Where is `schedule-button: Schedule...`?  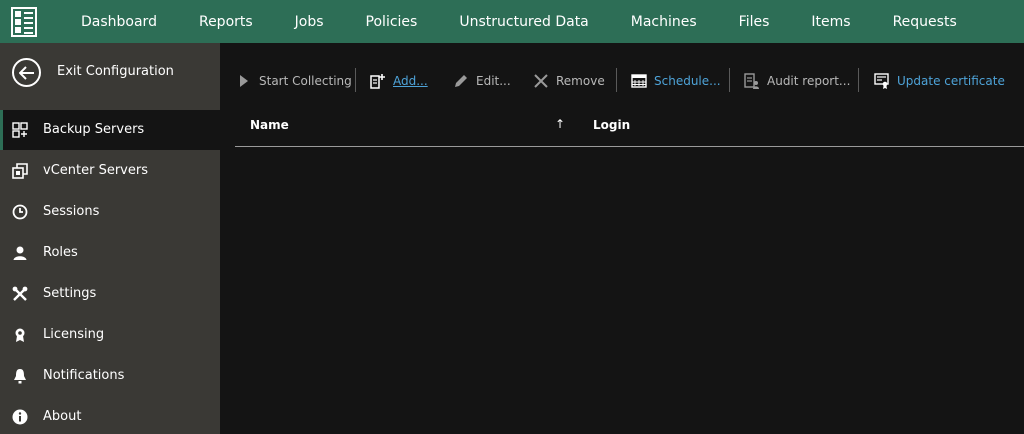
schedule-button: Schedule... is located at coordinates (676, 81).